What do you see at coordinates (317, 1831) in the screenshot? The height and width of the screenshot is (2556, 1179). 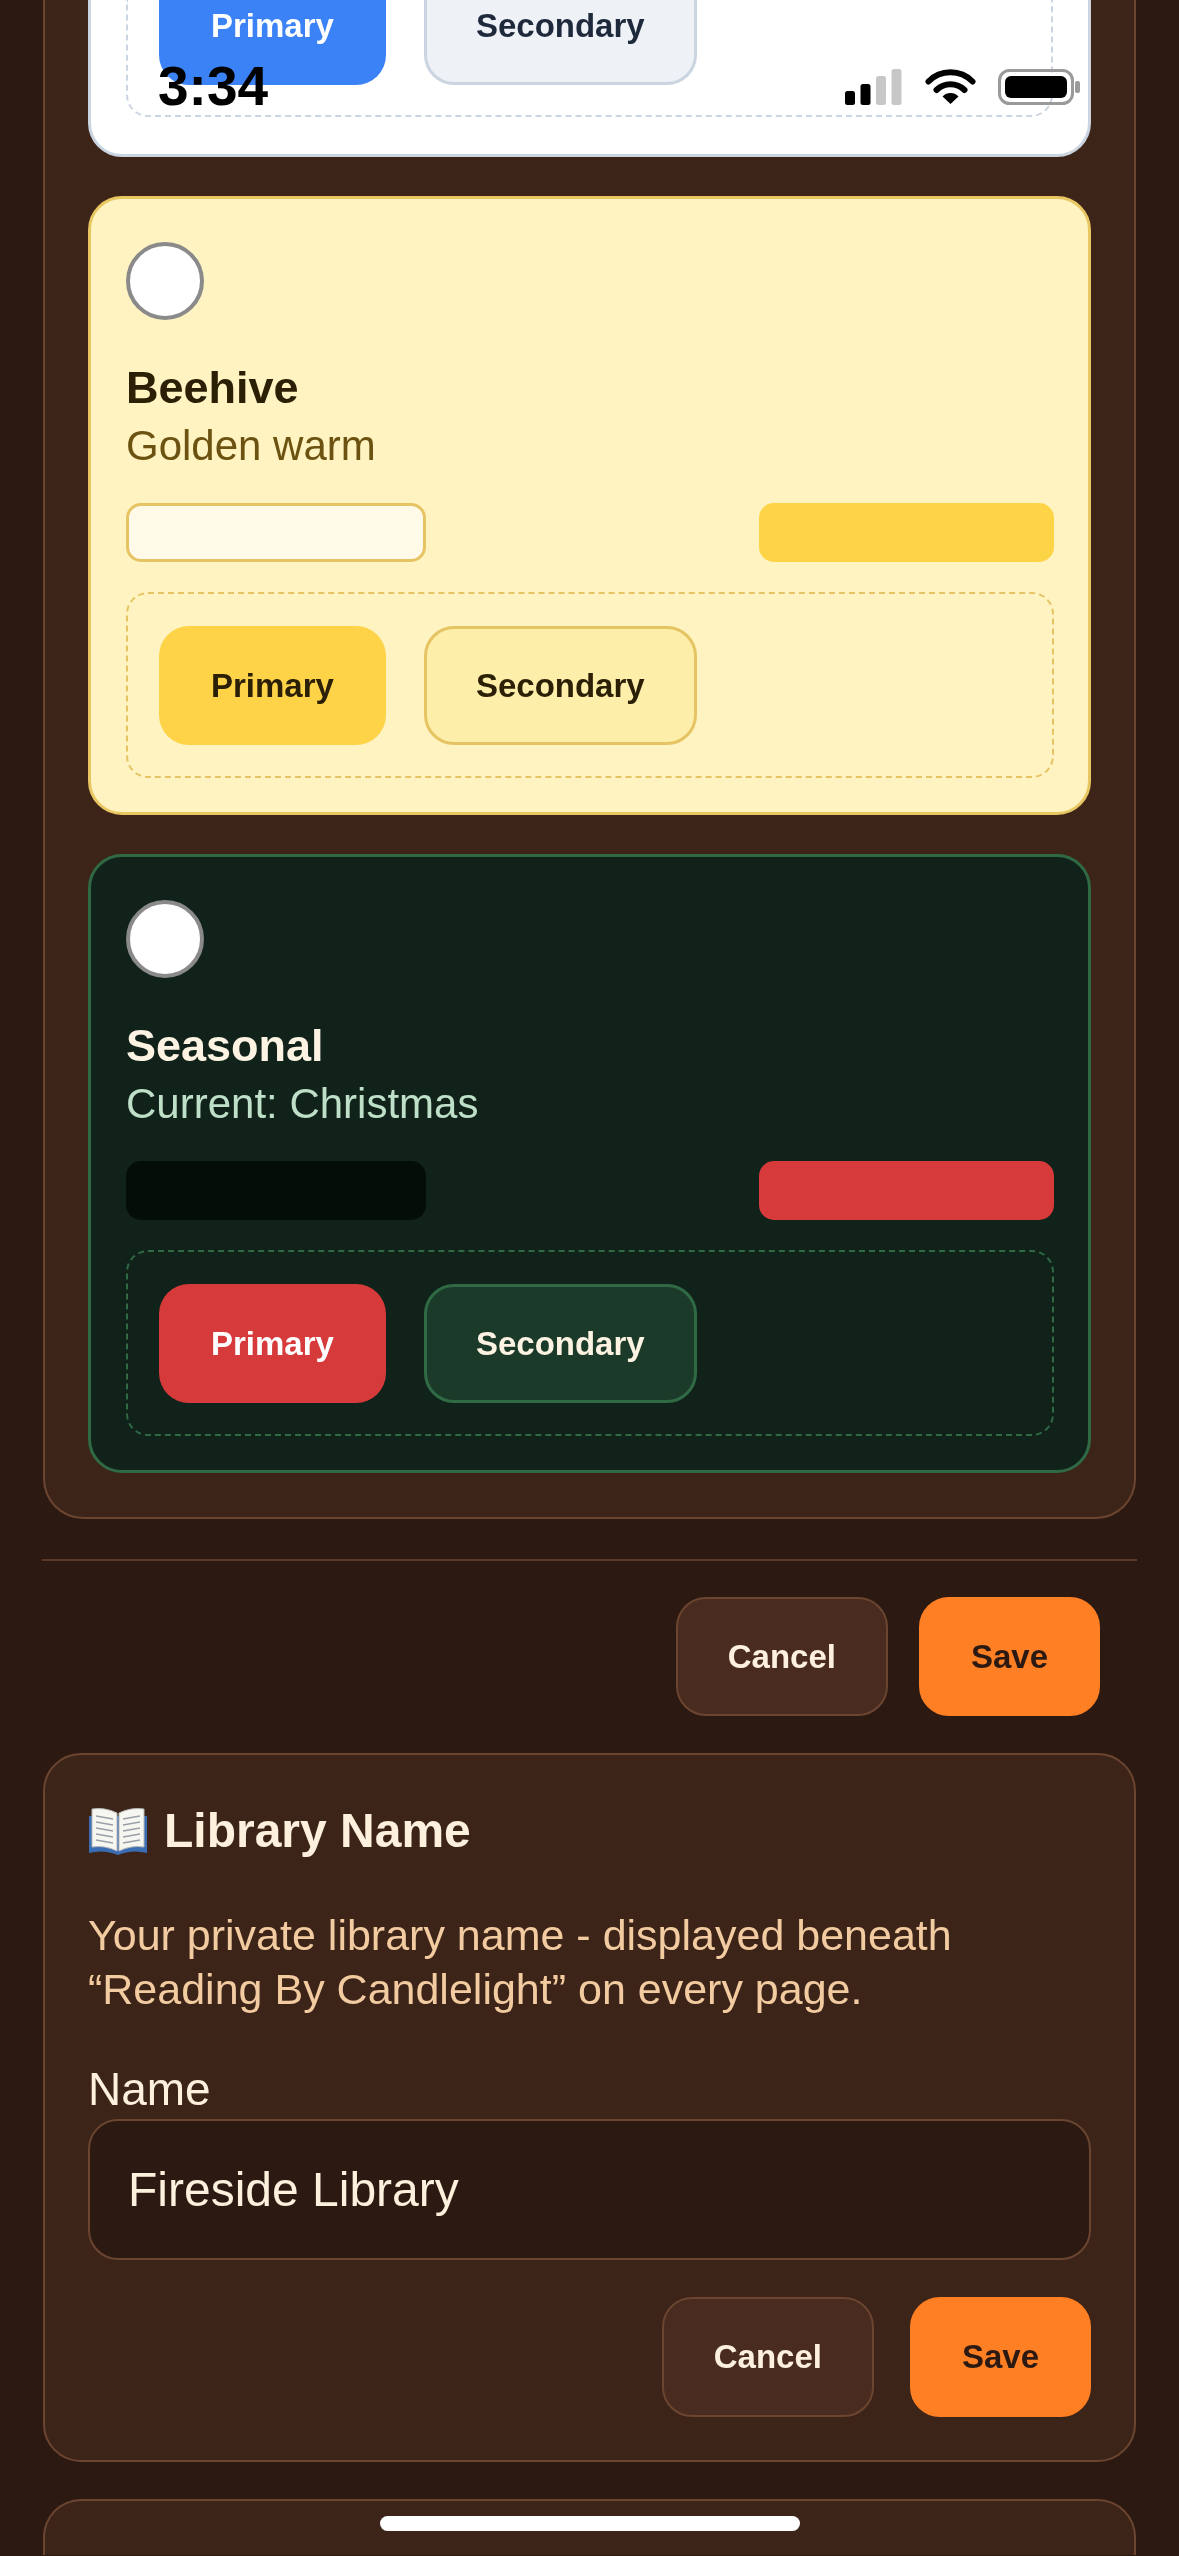 I see `section-title: Library Name` at bounding box center [317, 1831].